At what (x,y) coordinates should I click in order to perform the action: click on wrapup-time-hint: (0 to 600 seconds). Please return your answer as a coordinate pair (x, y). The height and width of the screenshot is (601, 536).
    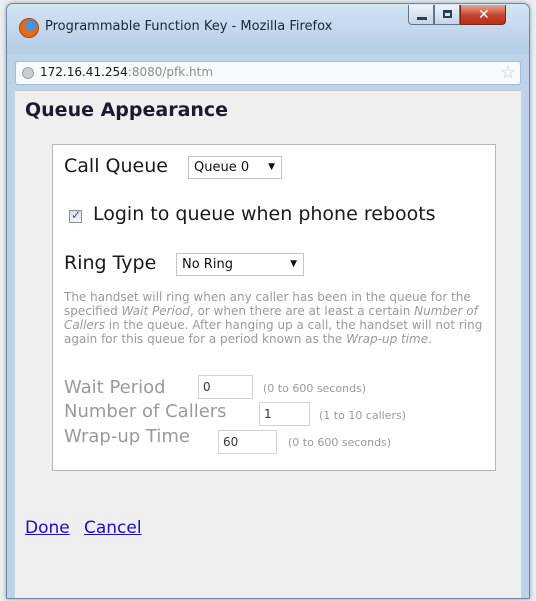
    Looking at the image, I should click on (340, 442).